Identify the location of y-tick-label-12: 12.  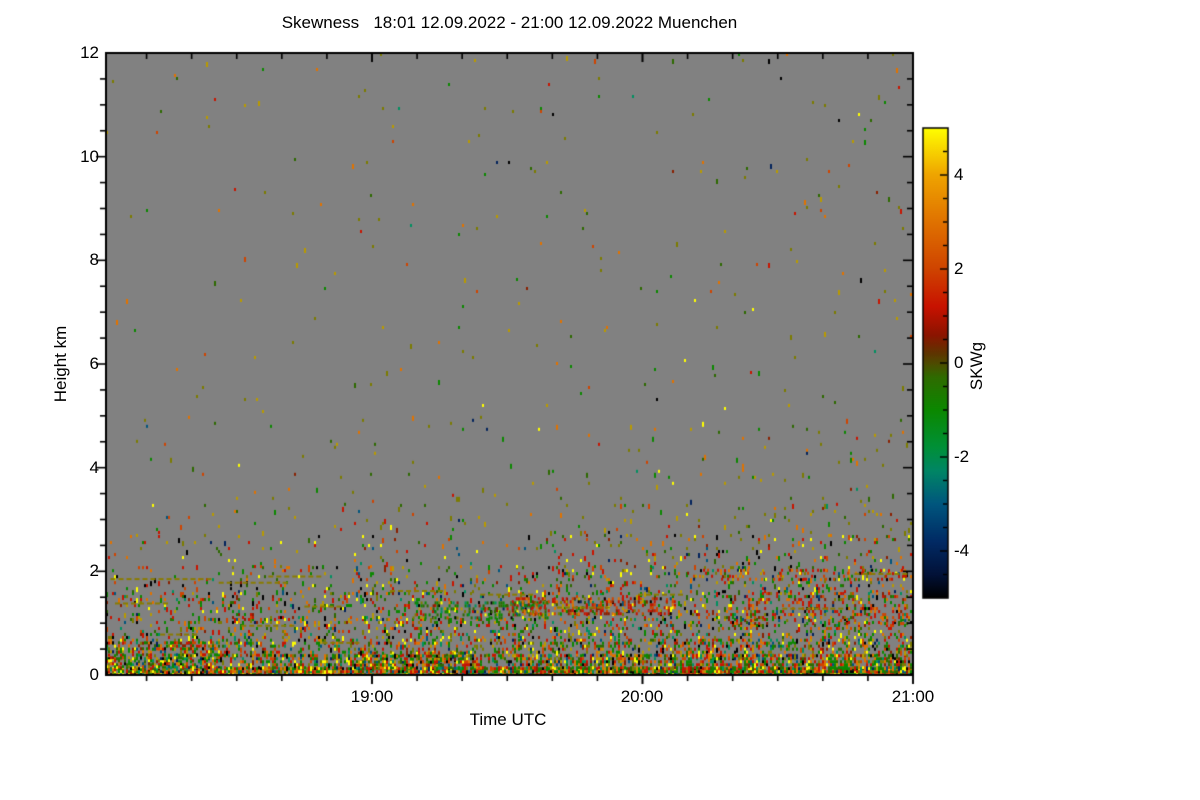
(89, 52).